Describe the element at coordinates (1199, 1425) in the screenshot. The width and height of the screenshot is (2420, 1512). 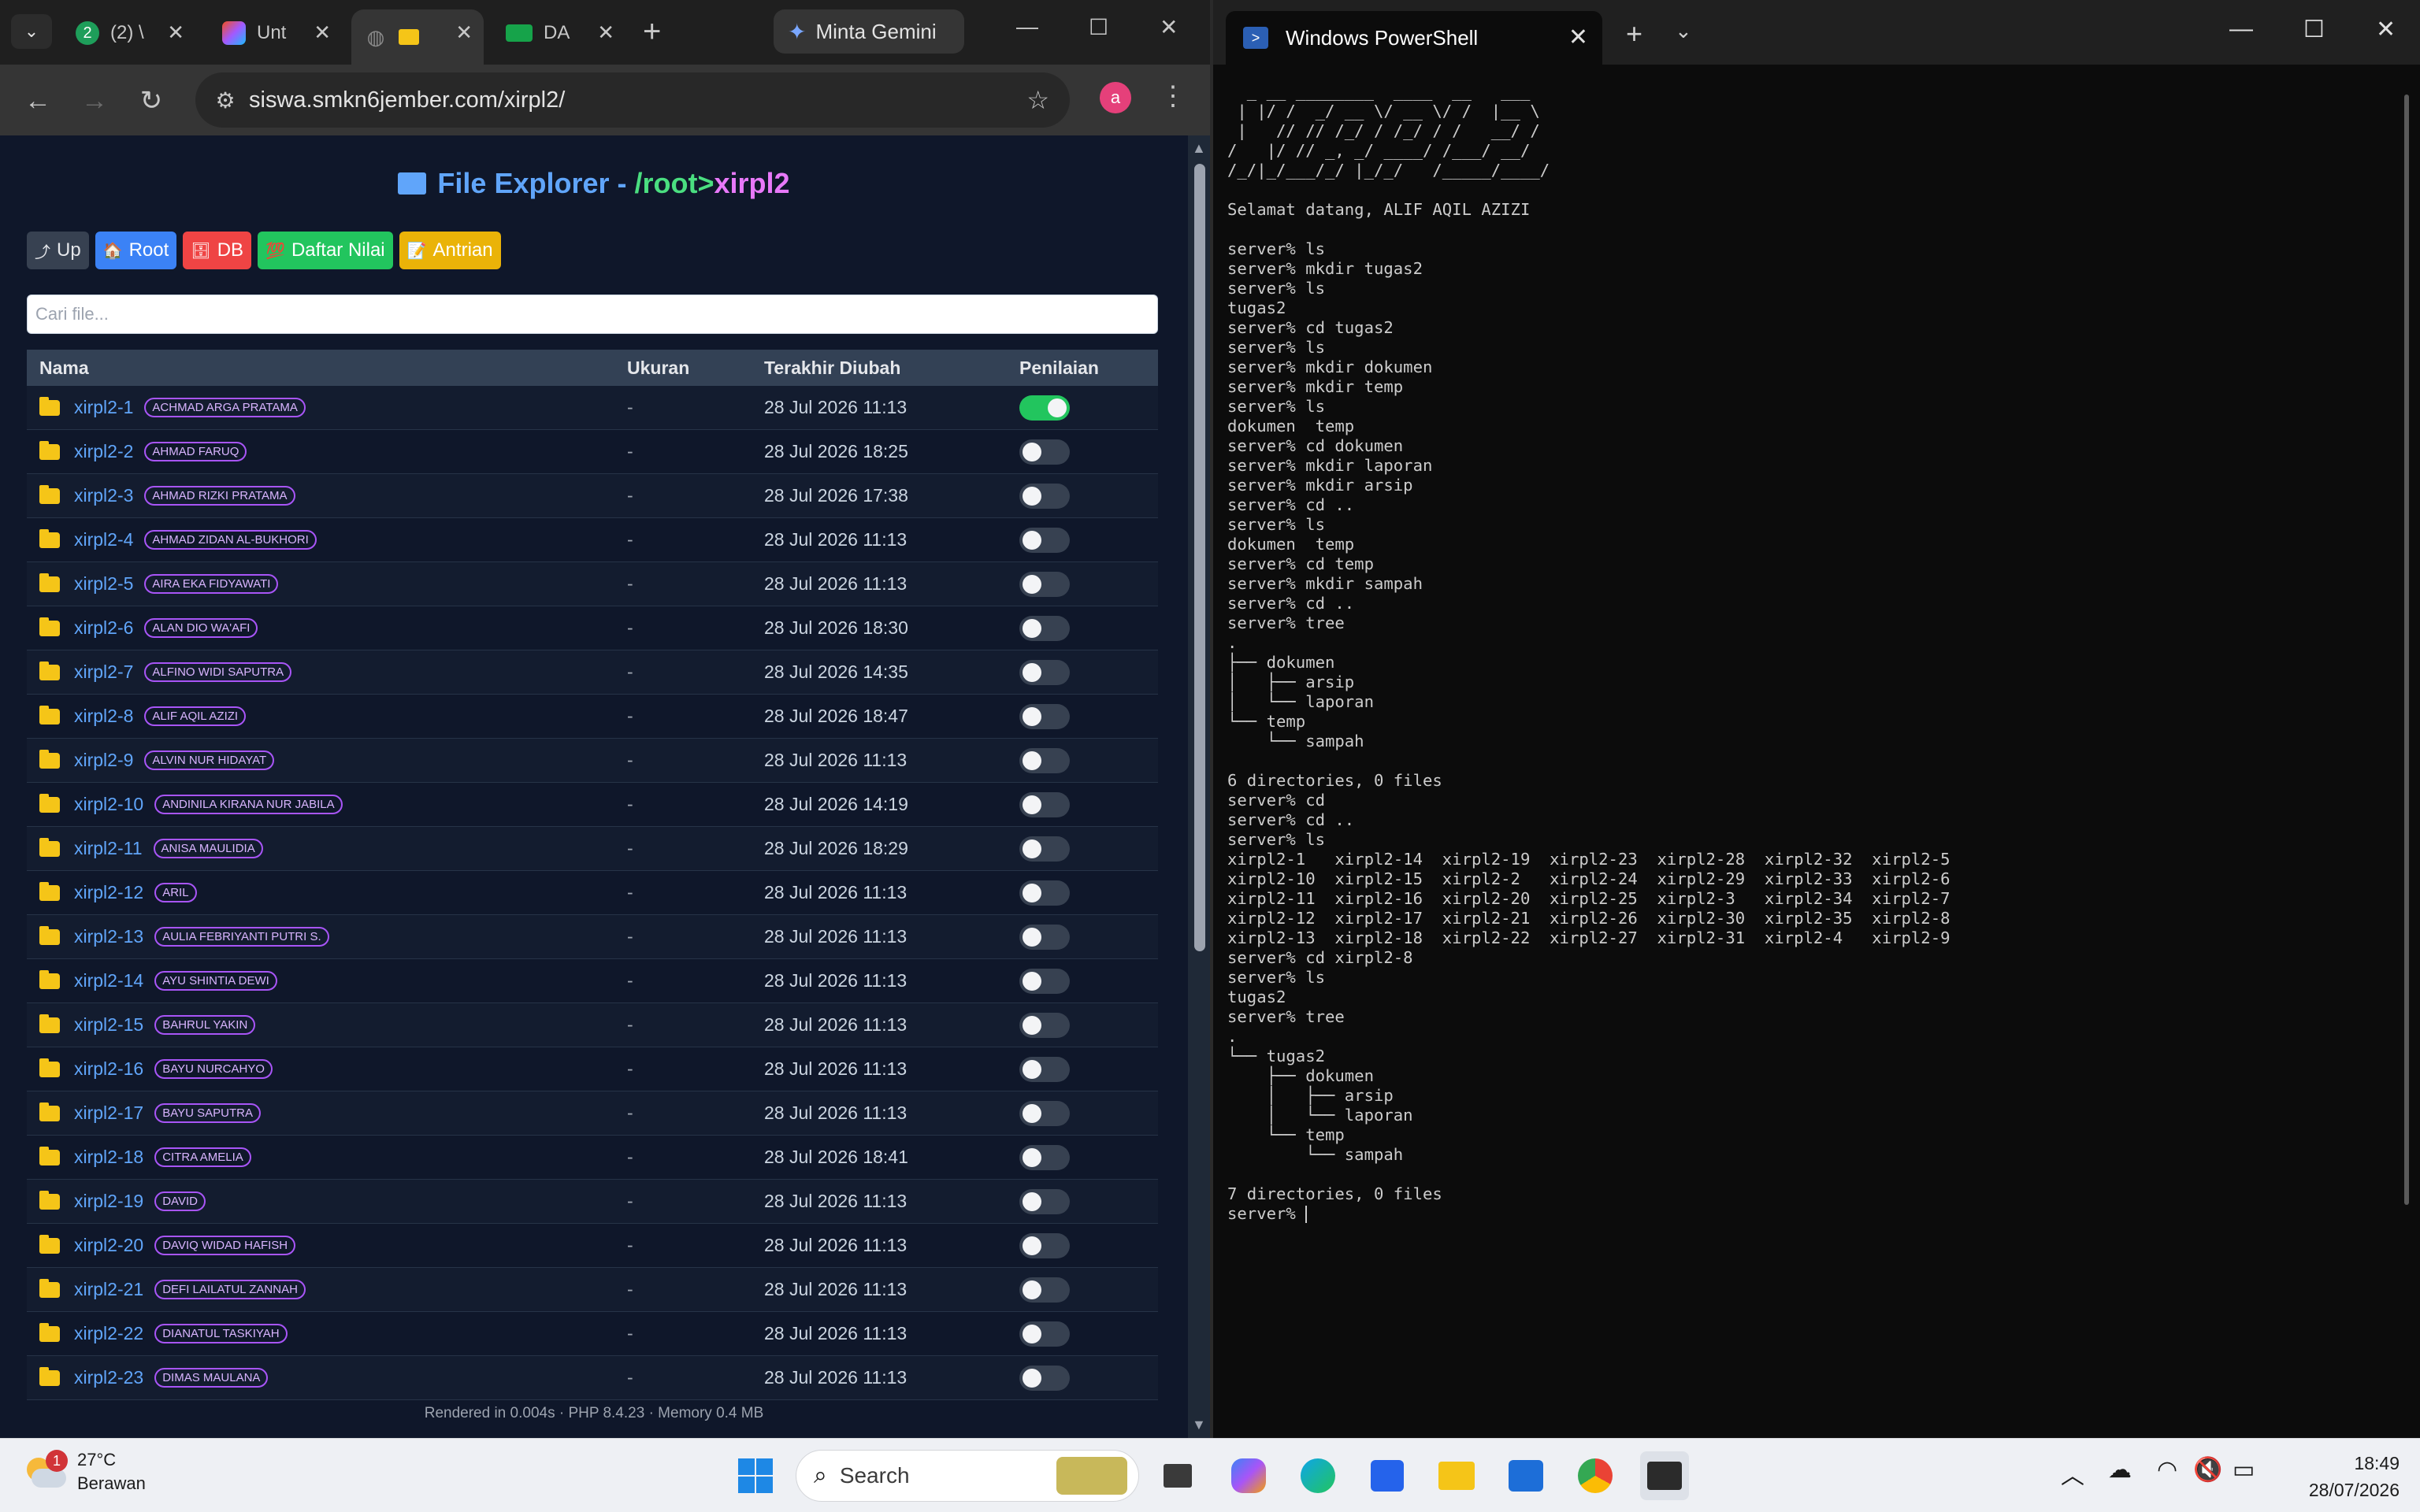
I see `scroll-down-icon: ▼` at that location.